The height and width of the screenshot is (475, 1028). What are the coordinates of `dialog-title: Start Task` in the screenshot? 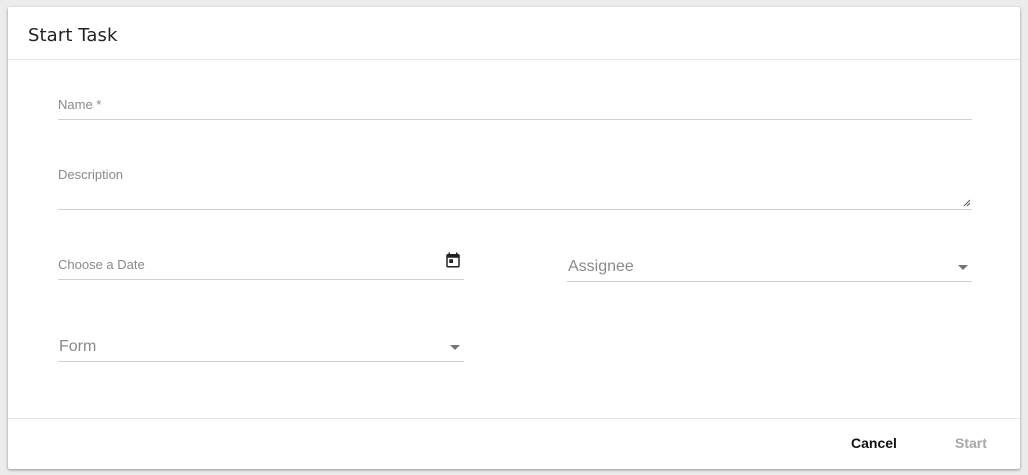 It's located at (73, 35).